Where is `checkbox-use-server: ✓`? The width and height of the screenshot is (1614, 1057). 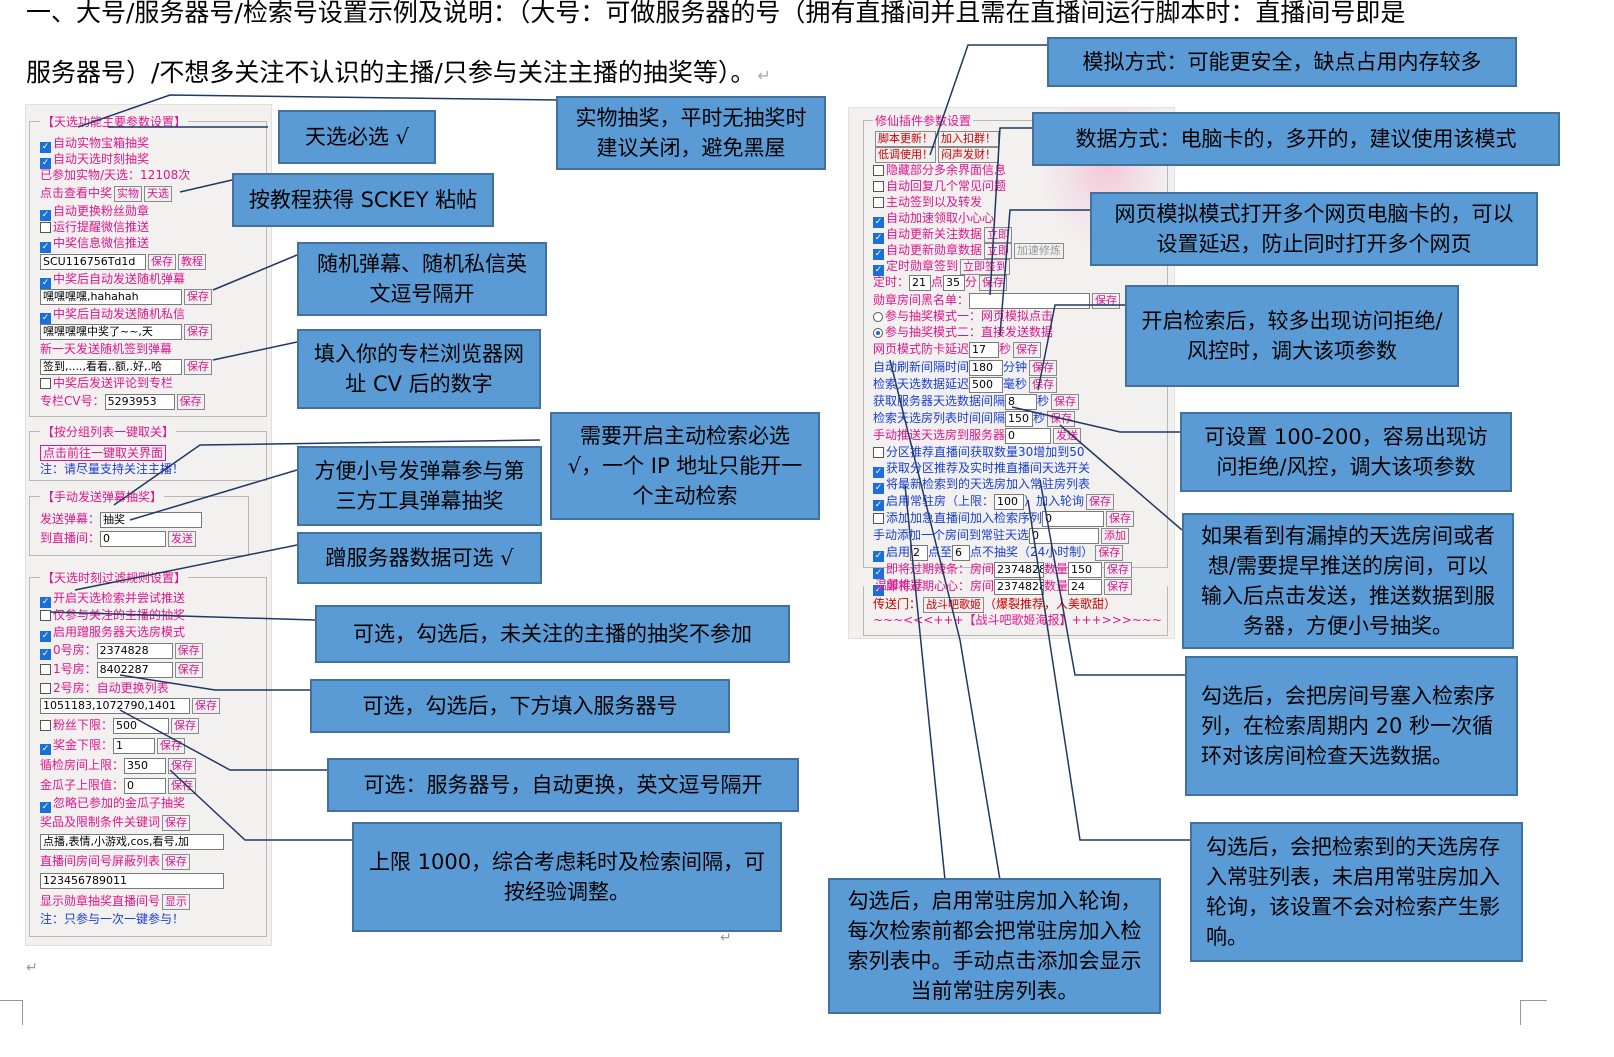 checkbox-use-server: ✓ is located at coordinates (45, 636).